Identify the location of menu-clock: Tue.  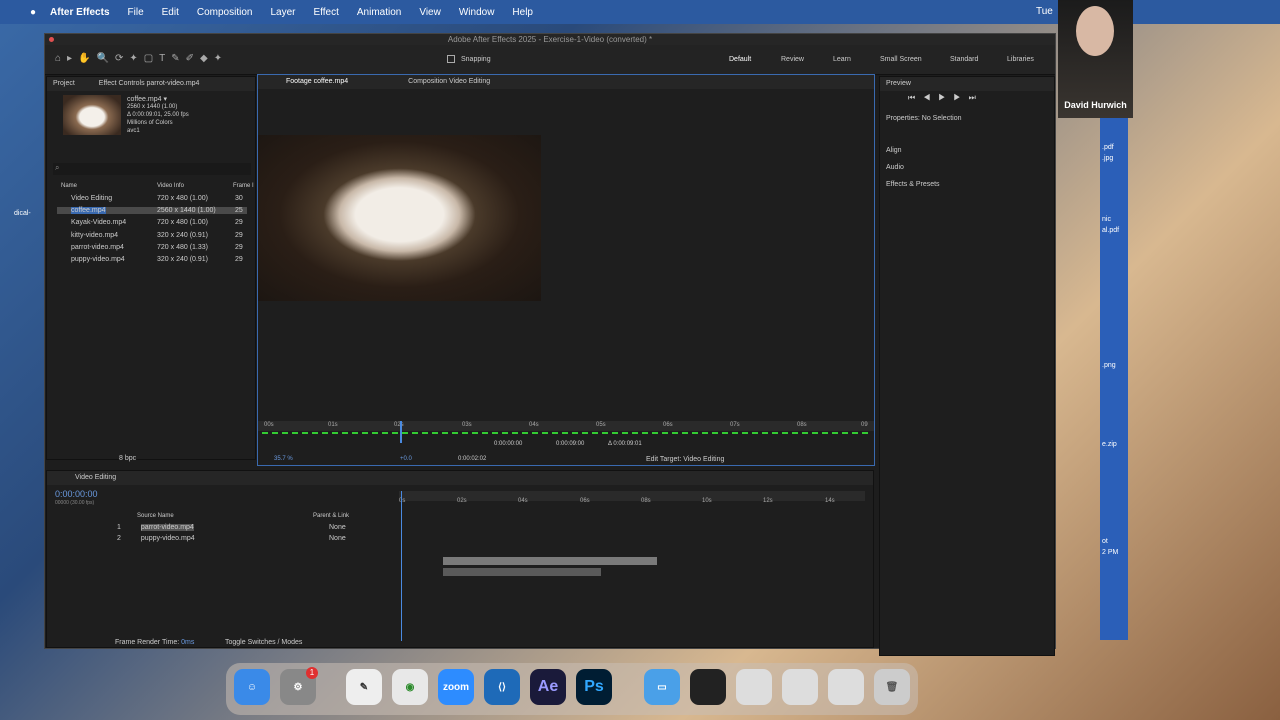
(1044, 11).